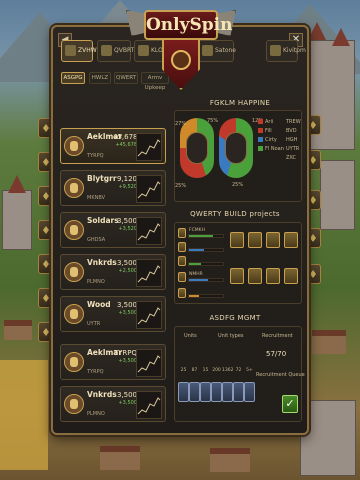 This screenshot has width=360, height=480. What do you see at coordinates (216, 370) in the screenshot?
I see `unit-count: 200` at bounding box center [216, 370].